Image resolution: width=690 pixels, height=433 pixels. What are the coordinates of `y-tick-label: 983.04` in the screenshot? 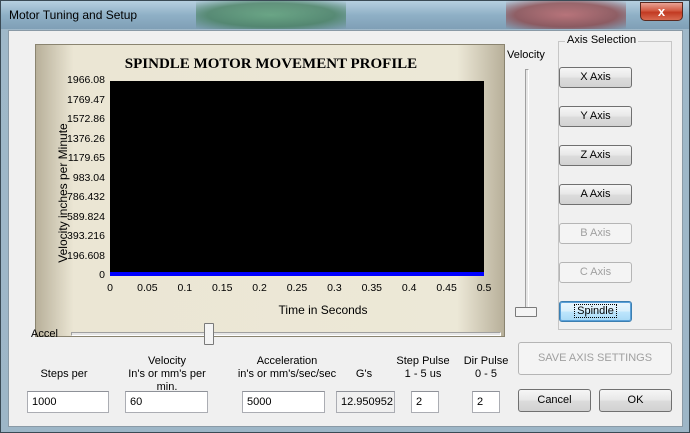 It's located at (88, 177).